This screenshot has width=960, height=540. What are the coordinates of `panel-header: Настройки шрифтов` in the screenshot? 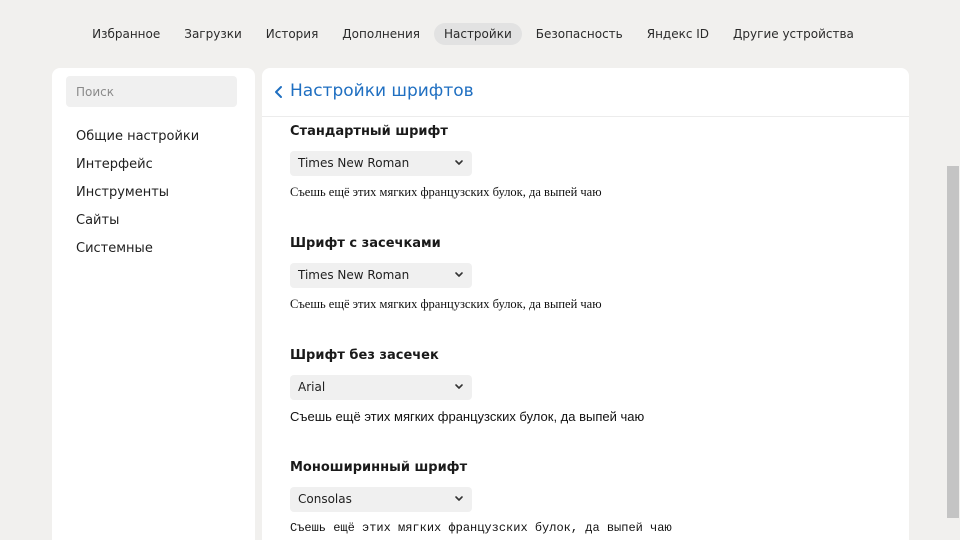 It's located at (585, 92).